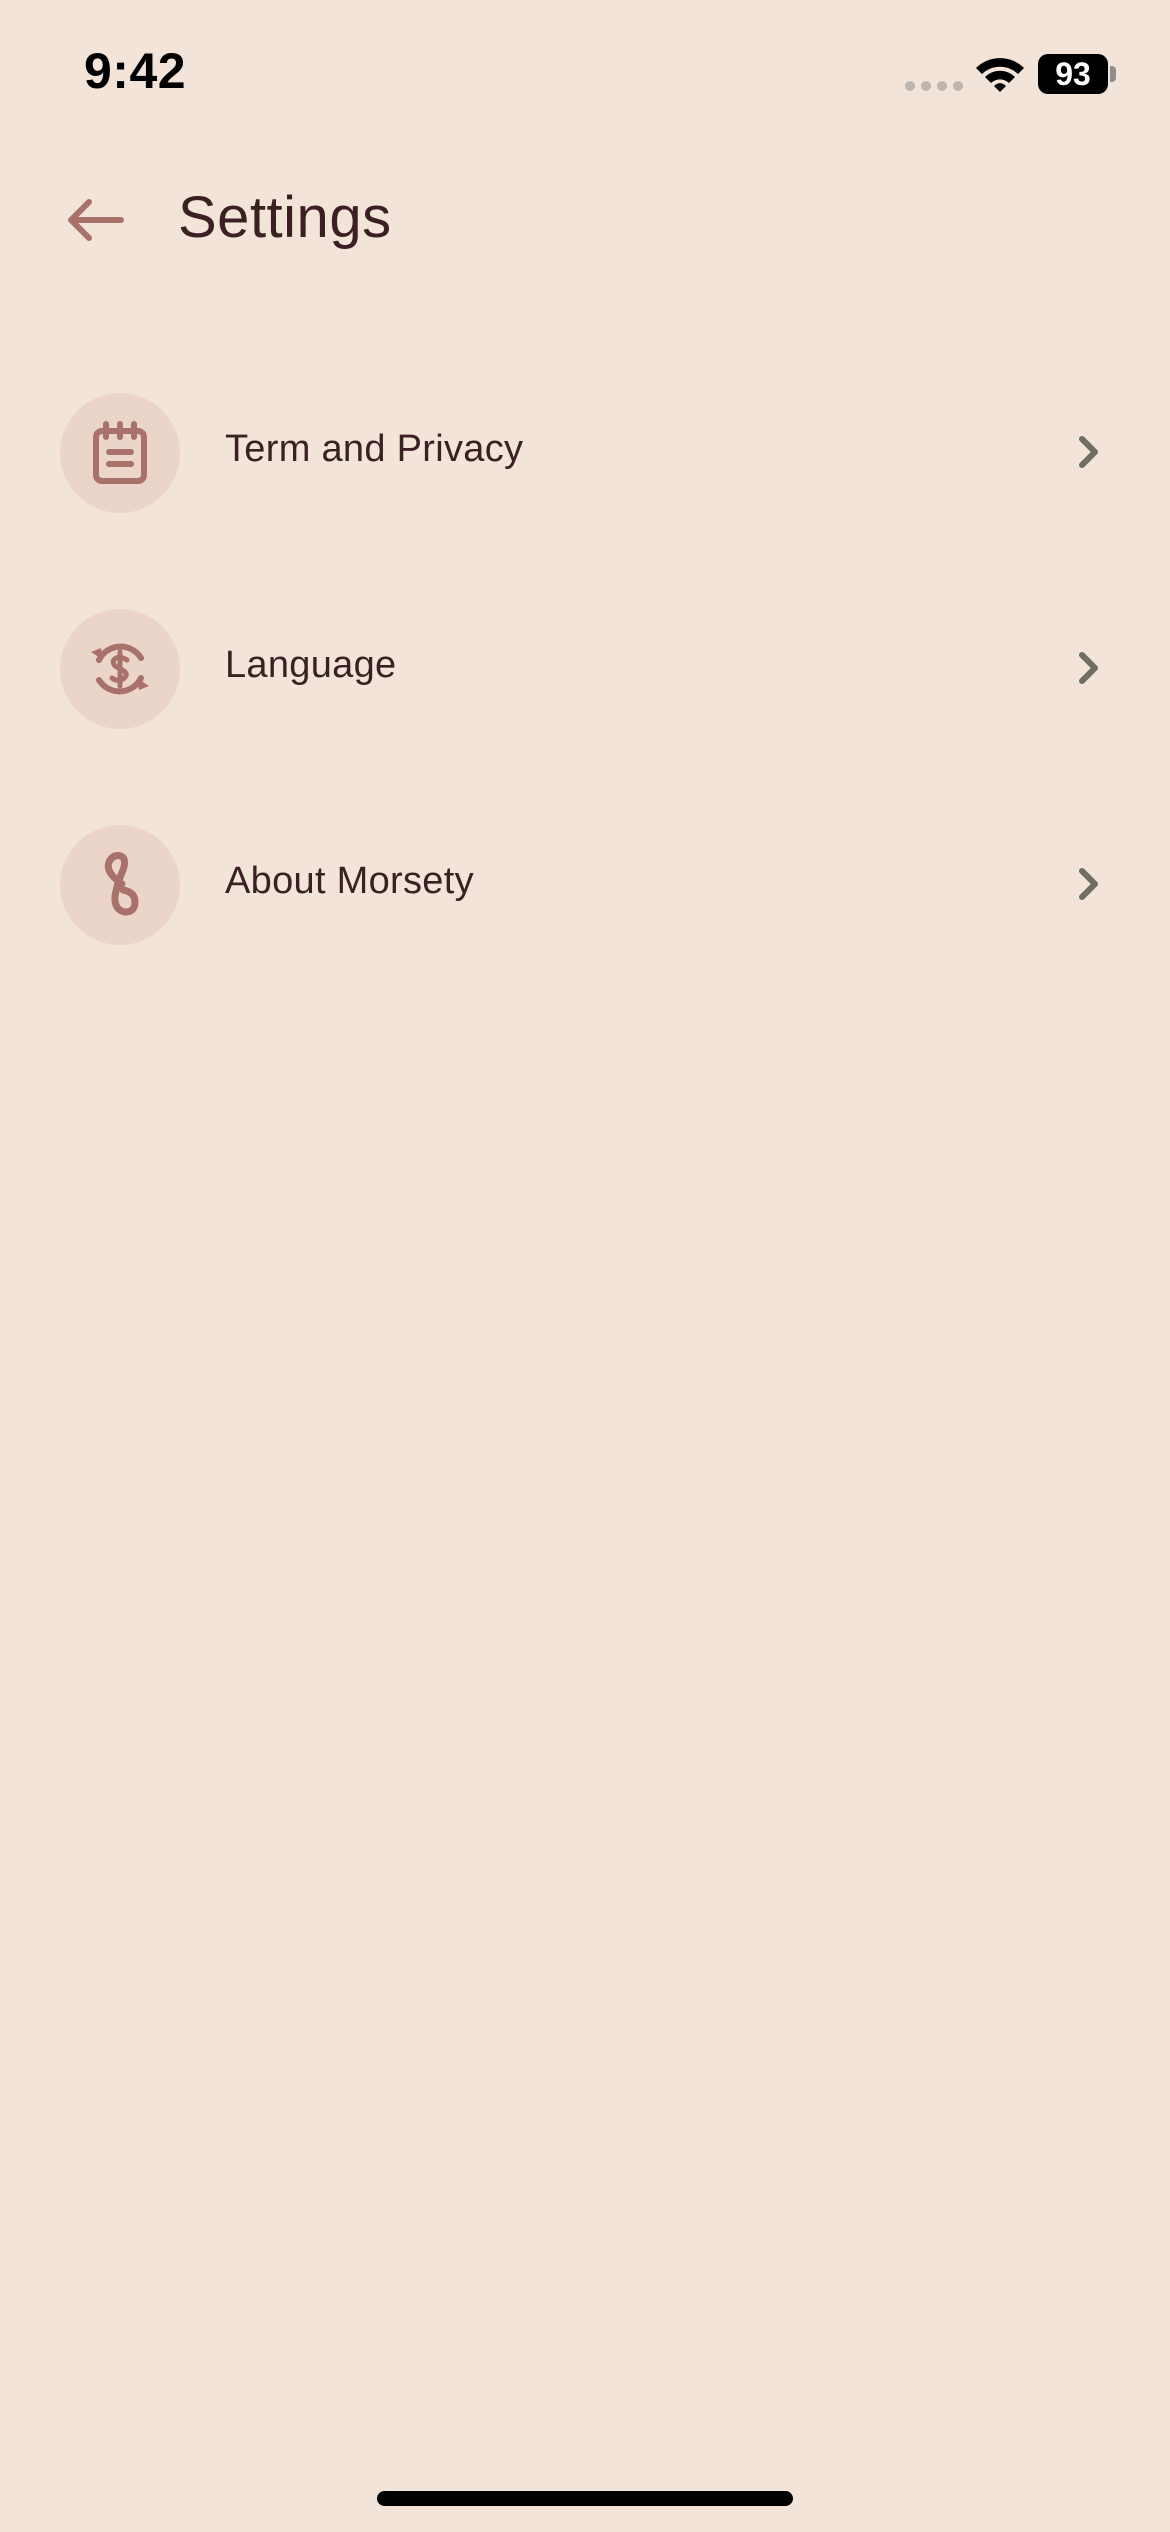  What do you see at coordinates (1000, 75) in the screenshot?
I see `wifi-icon` at bounding box center [1000, 75].